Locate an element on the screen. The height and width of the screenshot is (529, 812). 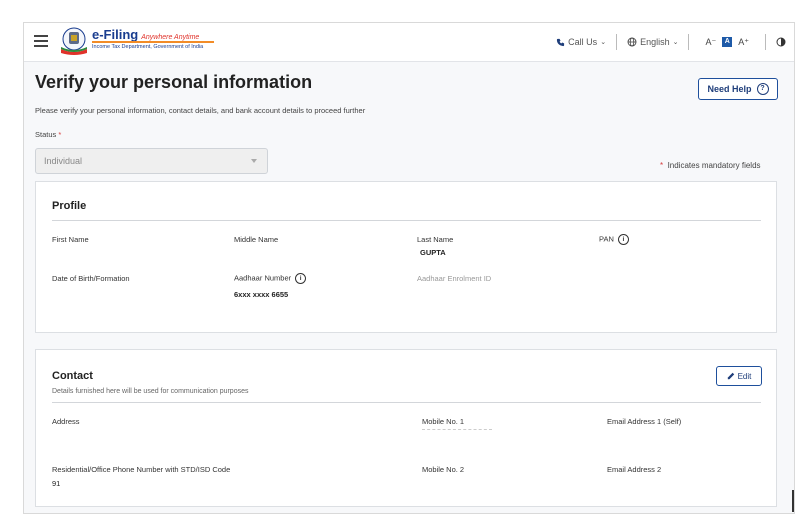
profile-title: Profile is located at coordinates (69, 206).